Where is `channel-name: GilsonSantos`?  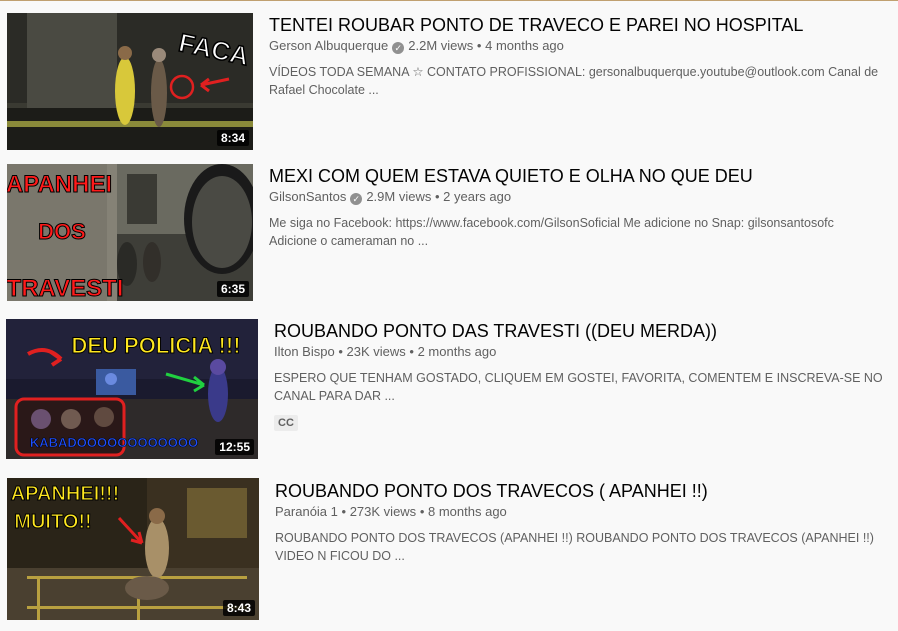
channel-name: GilsonSantos is located at coordinates (307, 196).